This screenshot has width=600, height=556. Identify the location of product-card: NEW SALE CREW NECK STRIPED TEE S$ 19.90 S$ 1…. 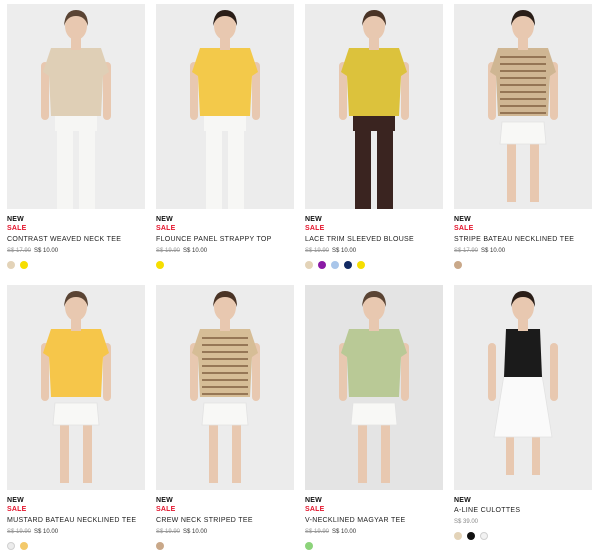
(226, 417).